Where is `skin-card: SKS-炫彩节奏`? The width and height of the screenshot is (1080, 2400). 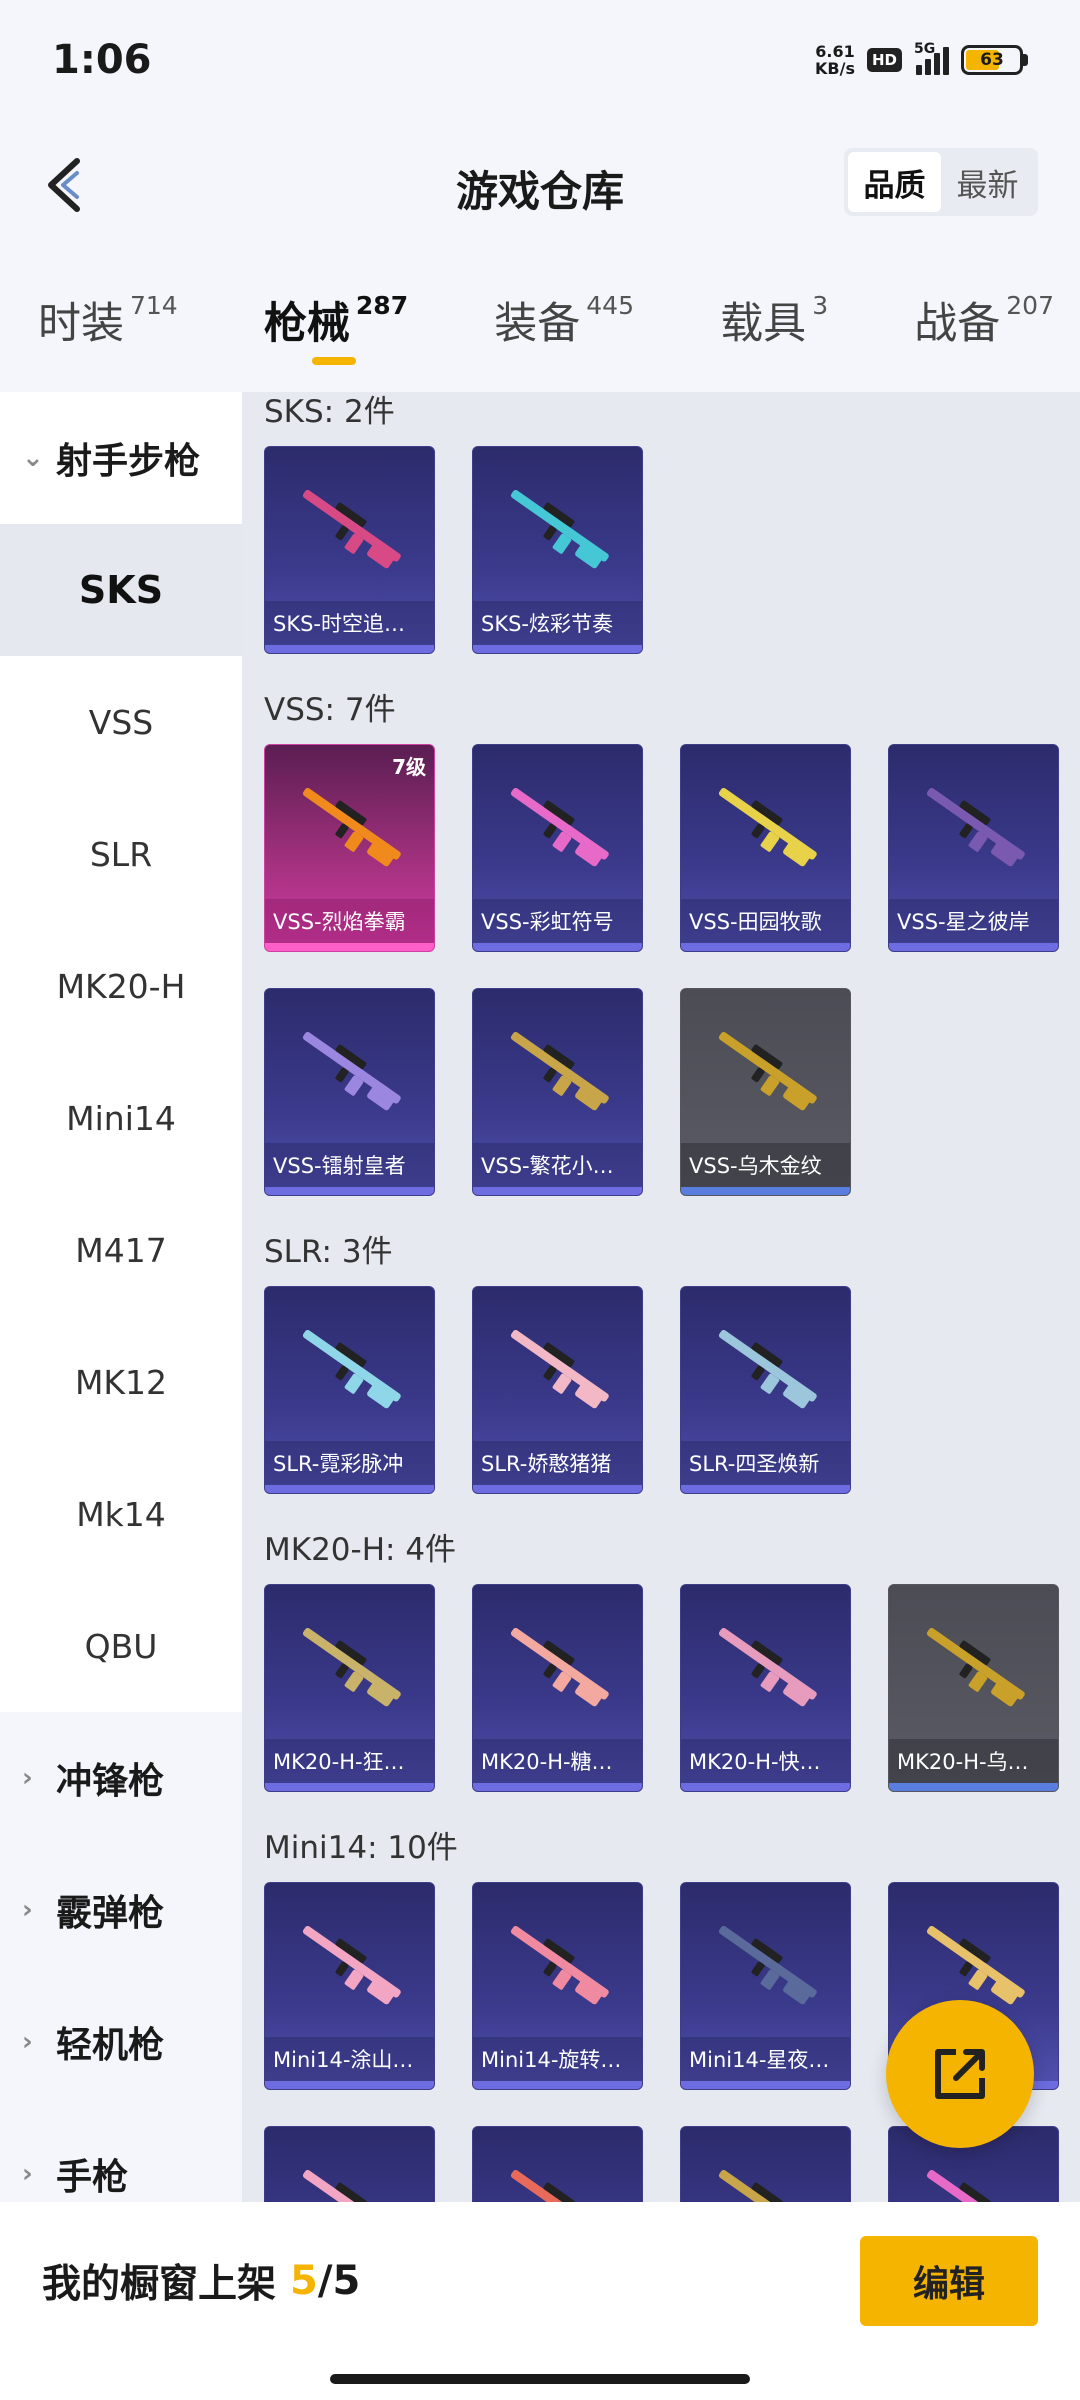 skin-card: SKS-炫彩节奏 is located at coordinates (557, 550).